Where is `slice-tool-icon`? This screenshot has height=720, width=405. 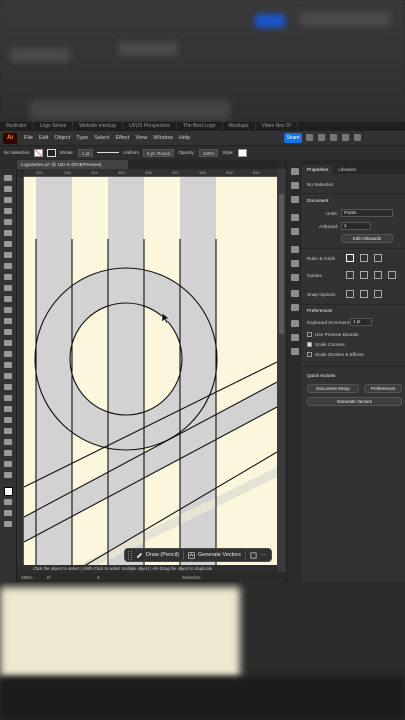
slice-tool-icon is located at coordinates (8, 453).